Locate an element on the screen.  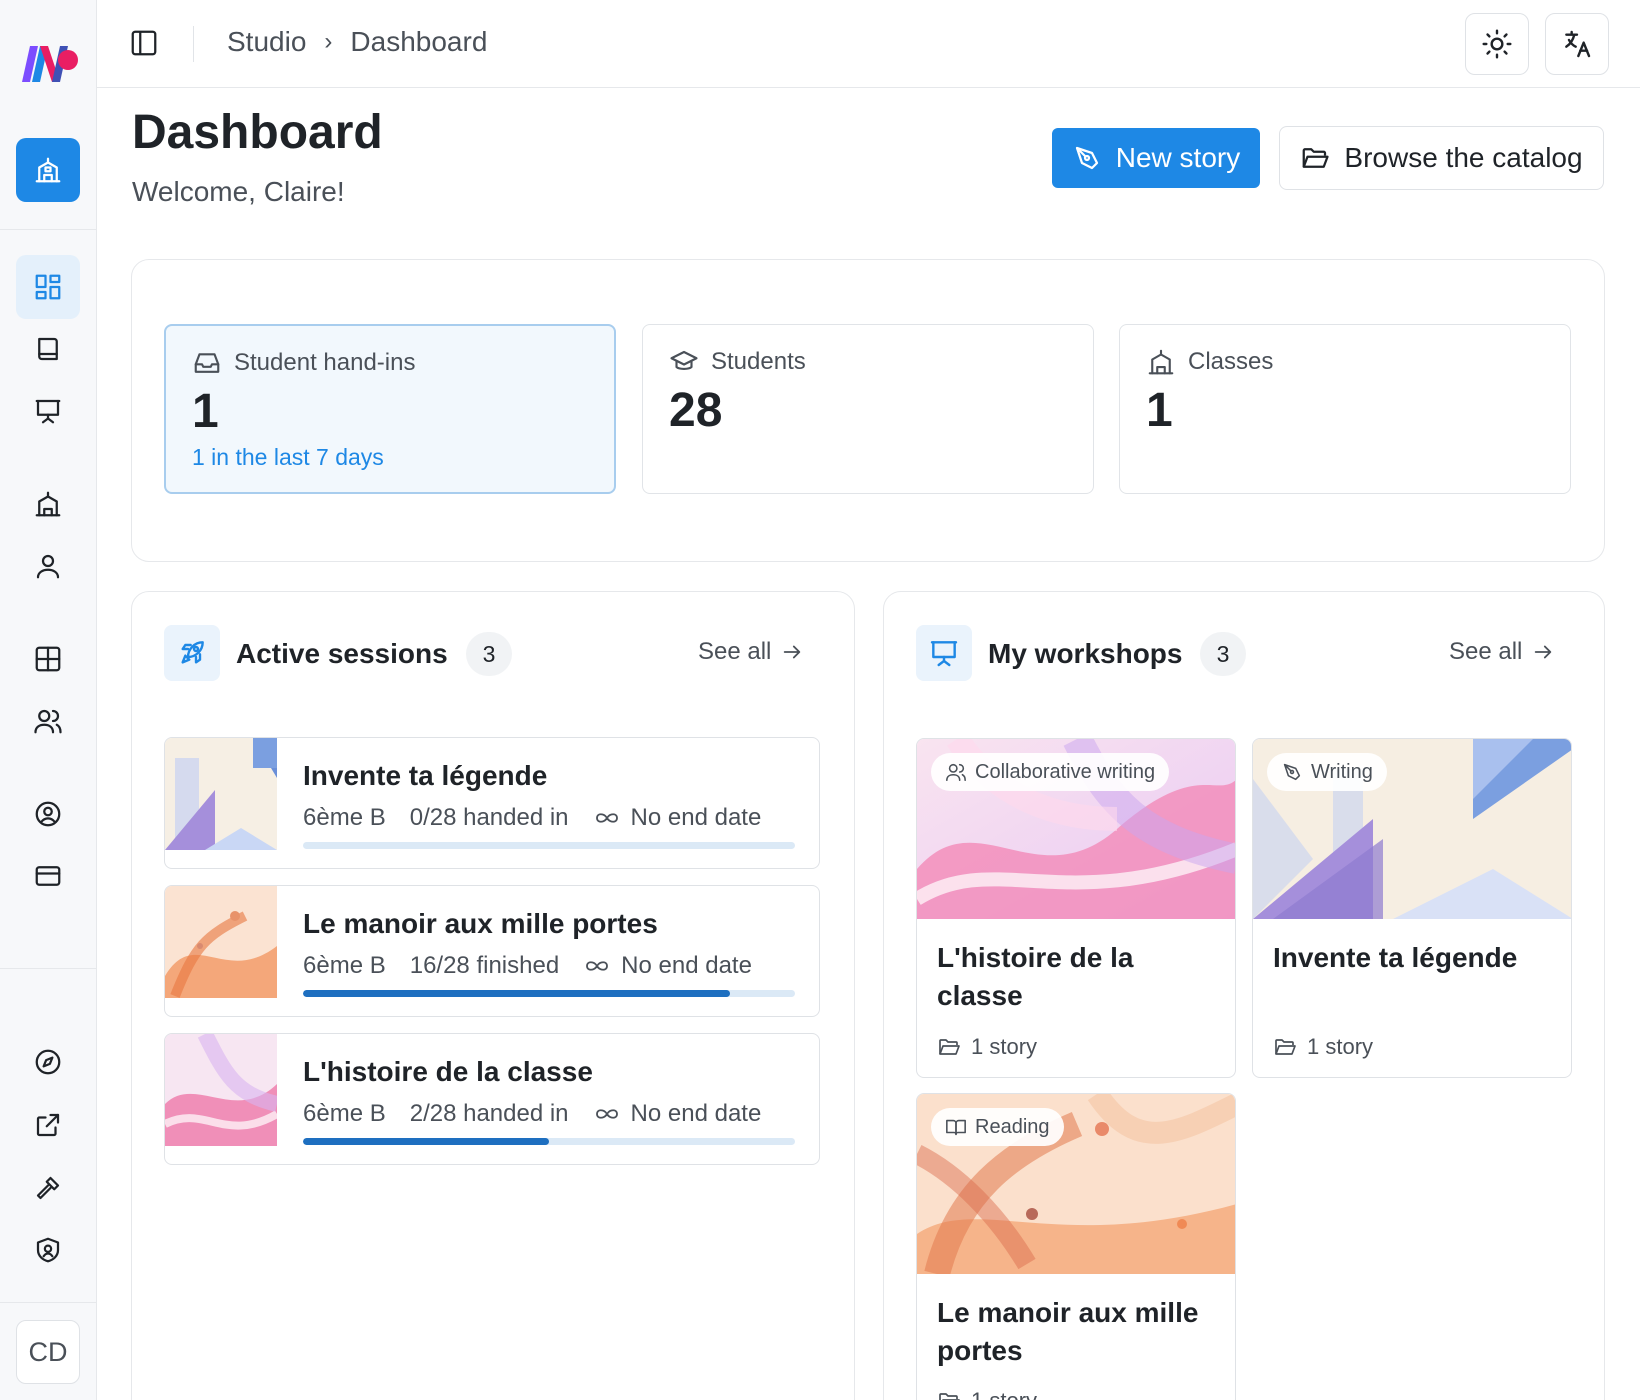
sidebar-item-profile is located at coordinates (48, 566).